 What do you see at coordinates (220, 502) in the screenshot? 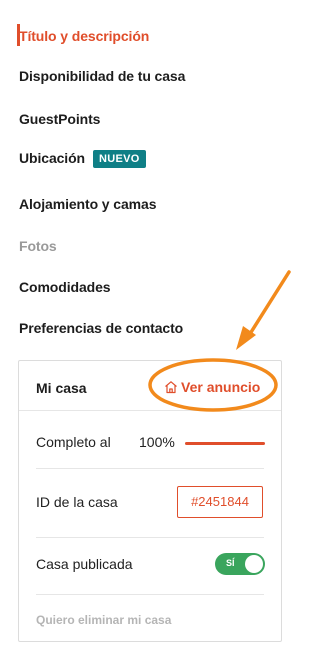
I see `home-id-value: #2451844` at bounding box center [220, 502].